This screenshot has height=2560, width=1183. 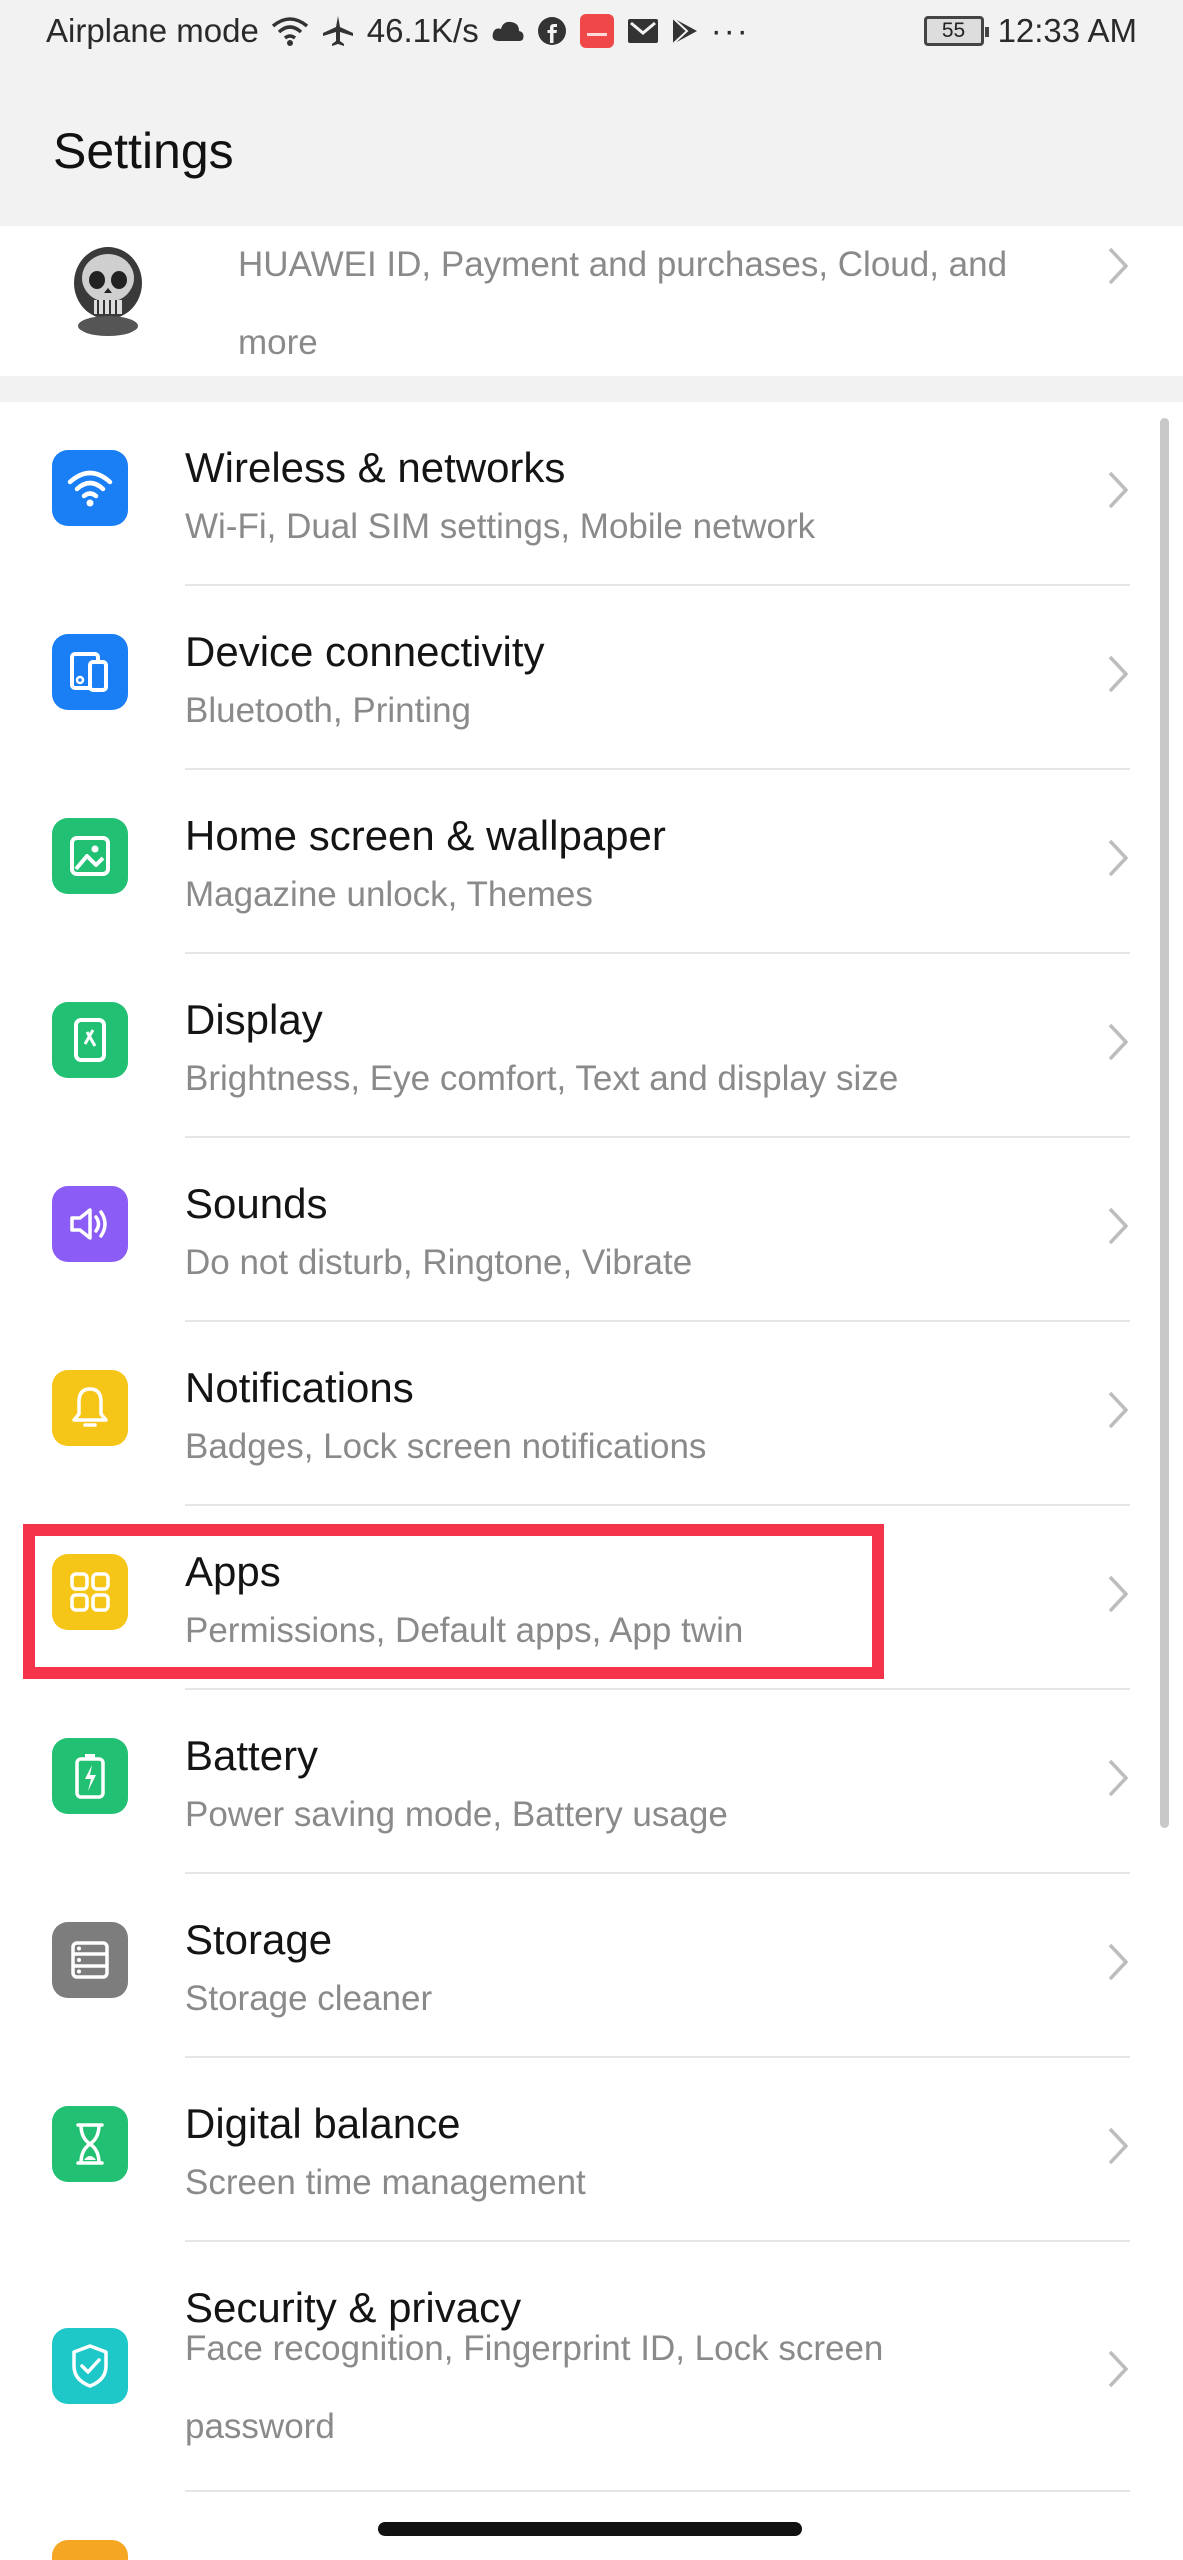 What do you see at coordinates (90, 1040) in the screenshot?
I see `display-icon` at bounding box center [90, 1040].